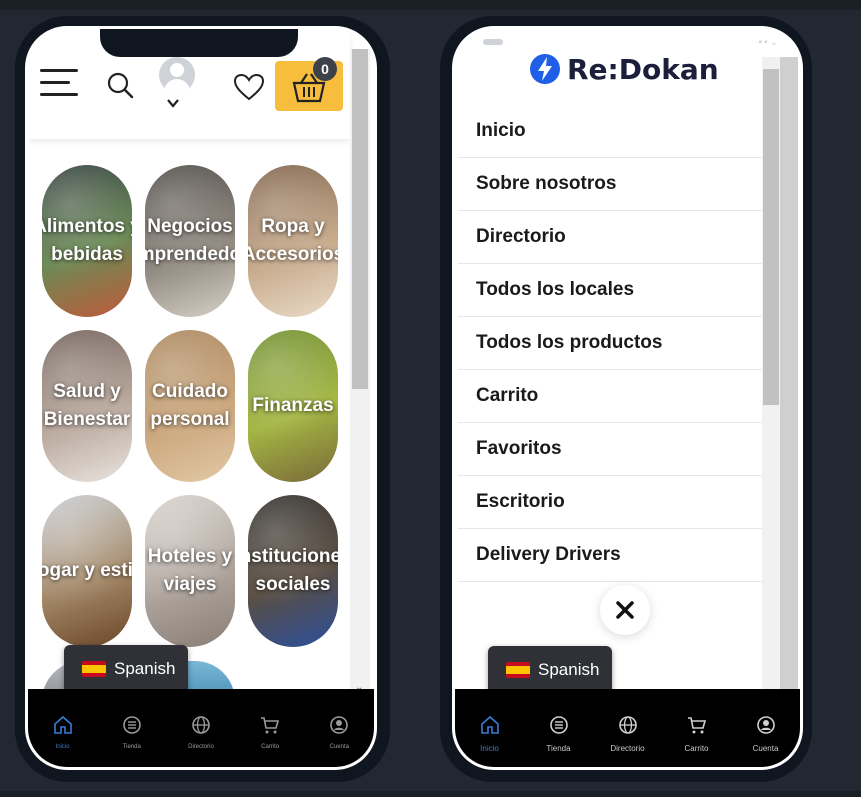  What do you see at coordinates (610, 502) in the screenshot?
I see `menu-item: Escritorio` at bounding box center [610, 502].